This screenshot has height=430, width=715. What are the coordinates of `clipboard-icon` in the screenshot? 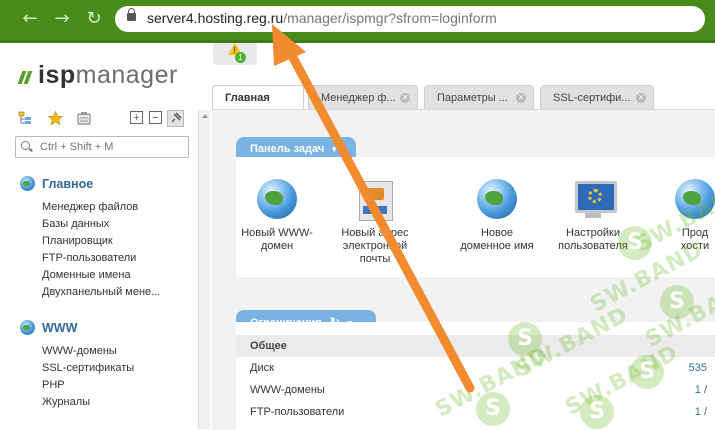 It's located at (84, 118).